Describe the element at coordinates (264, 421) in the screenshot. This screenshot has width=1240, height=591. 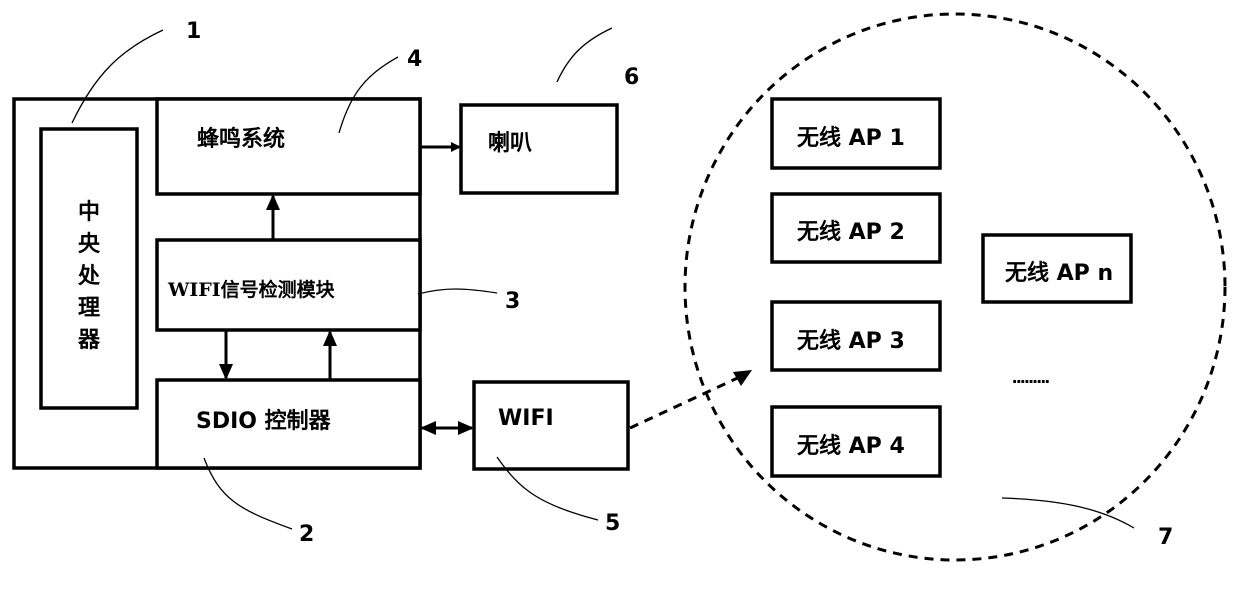
I see `sdio-controller-label: SDIO 控制器` at that location.